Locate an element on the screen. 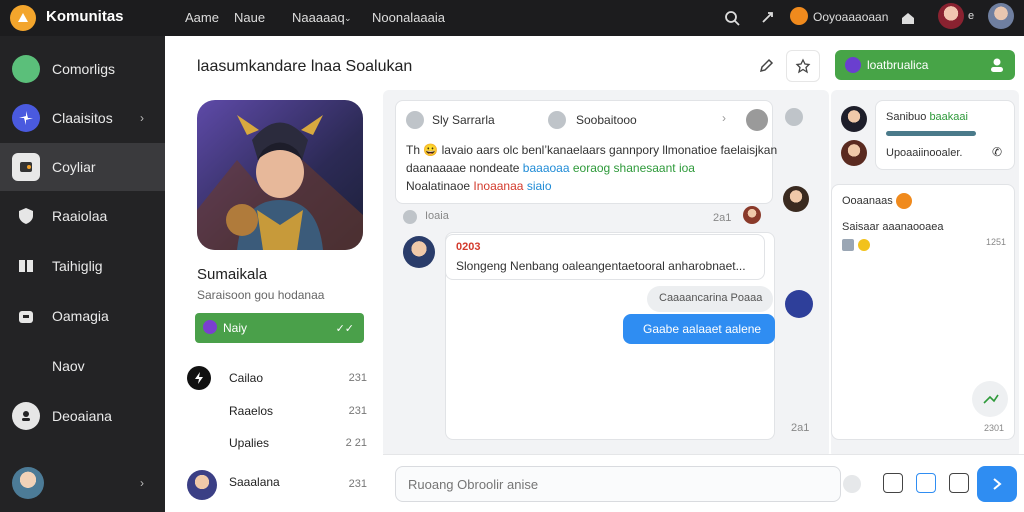 Image resolution: width=1024 pixels, height=512 pixels. reply-pill: Caaaancarina Poaaa is located at coordinates (710, 299).